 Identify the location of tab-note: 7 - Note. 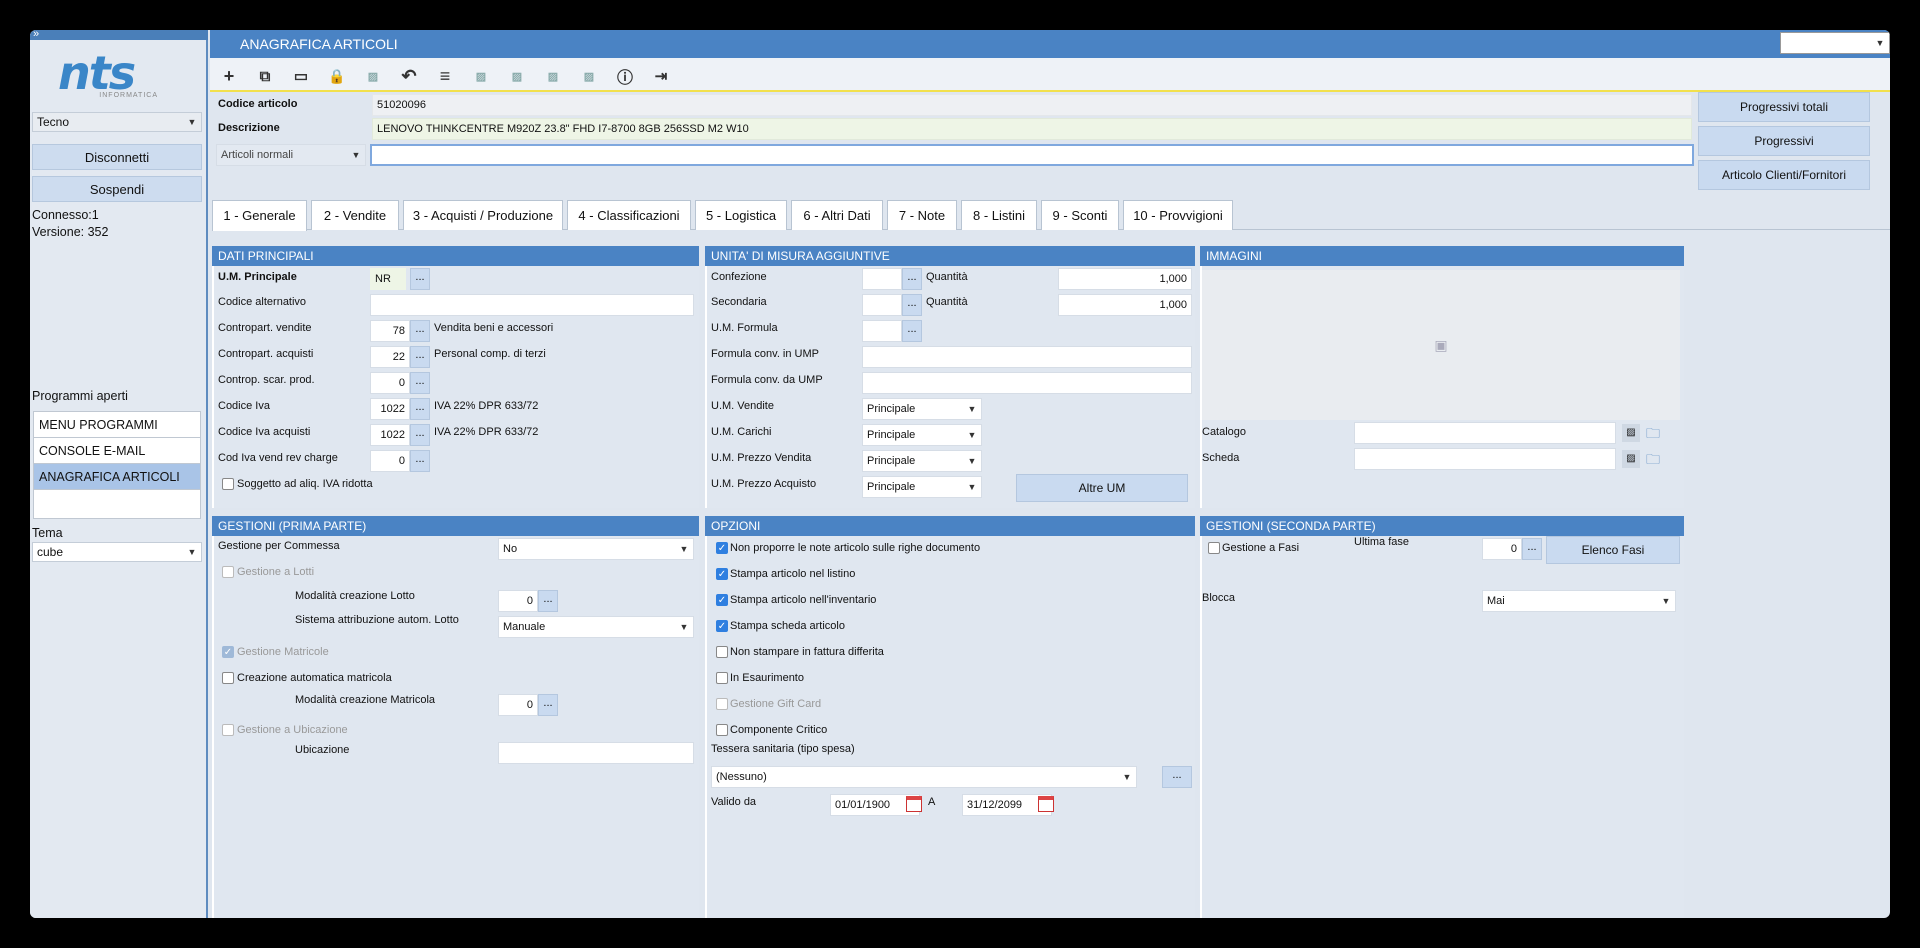
(922, 215).